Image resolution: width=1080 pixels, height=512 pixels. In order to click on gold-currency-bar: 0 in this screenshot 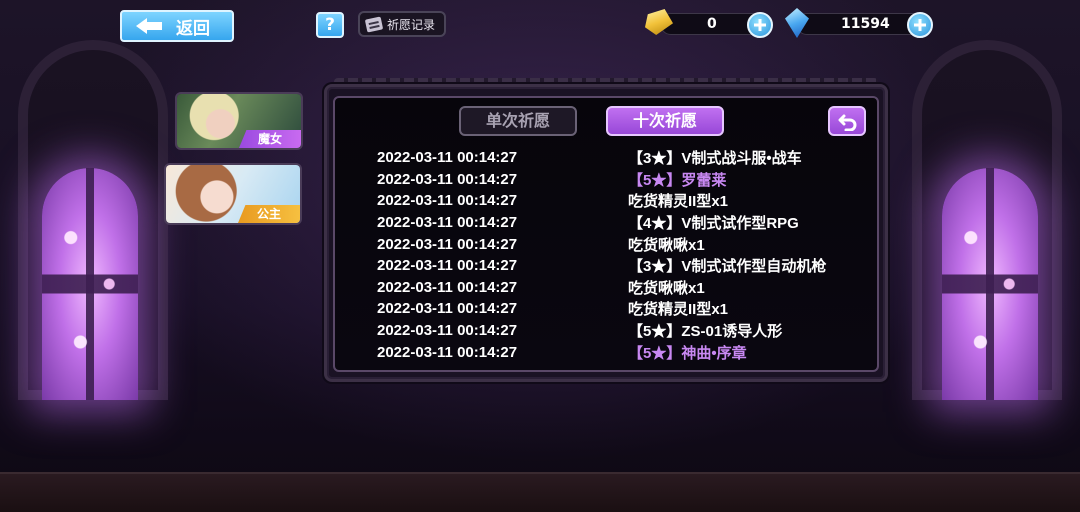, I will do `click(709, 23)`.